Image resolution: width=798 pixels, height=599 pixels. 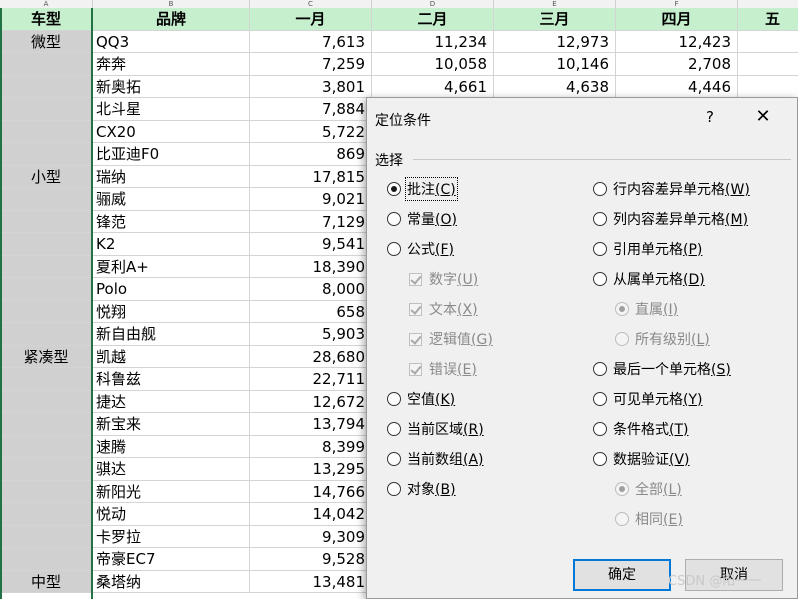 I want to click on table-cell: 7,259, so click(x=311, y=64).